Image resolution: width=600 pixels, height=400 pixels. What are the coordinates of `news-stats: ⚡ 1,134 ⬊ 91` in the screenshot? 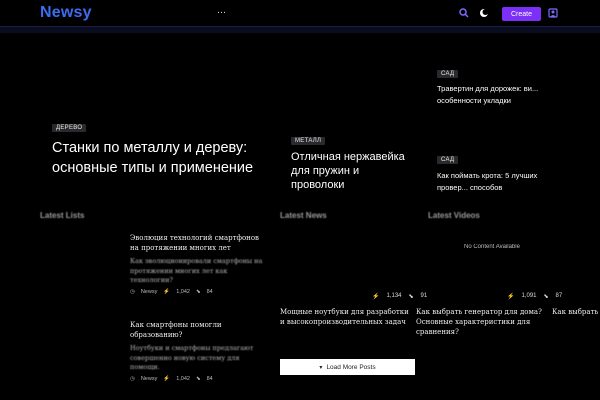 It's located at (399, 296).